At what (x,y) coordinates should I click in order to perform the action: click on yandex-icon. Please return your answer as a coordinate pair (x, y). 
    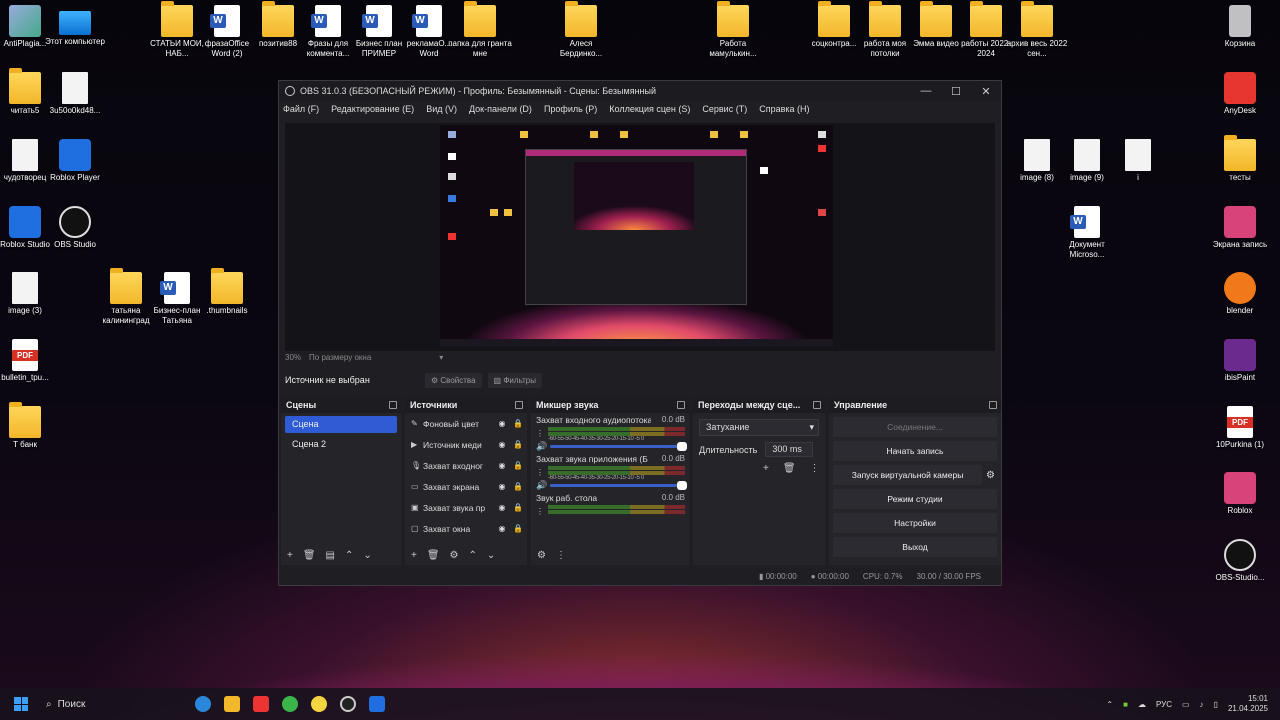
    Looking at the image, I should click on (261, 704).